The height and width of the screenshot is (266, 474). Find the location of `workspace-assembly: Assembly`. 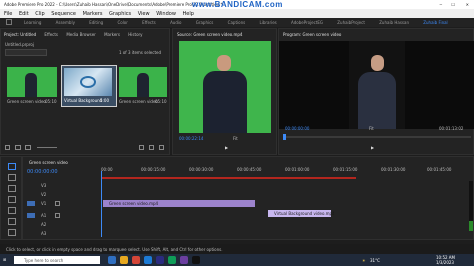

workspace-assembly: Assembly is located at coordinates (65, 22).